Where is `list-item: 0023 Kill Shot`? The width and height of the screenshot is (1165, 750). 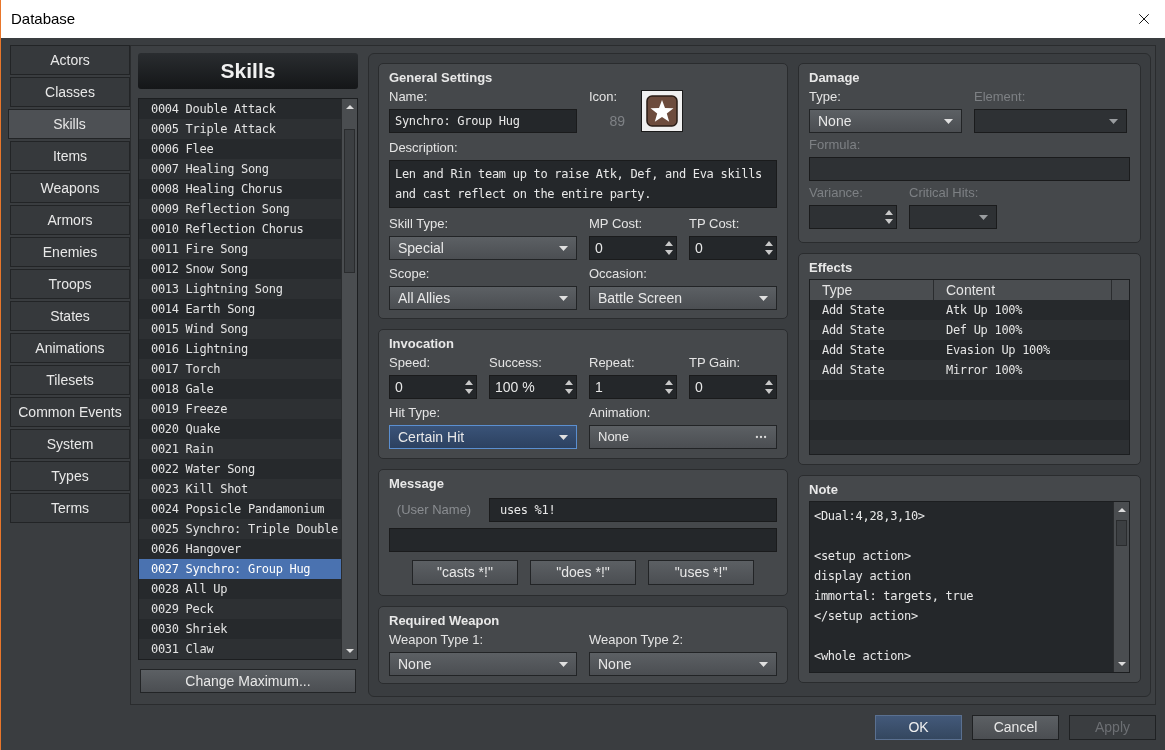 list-item: 0023 Kill Shot is located at coordinates (240, 489).